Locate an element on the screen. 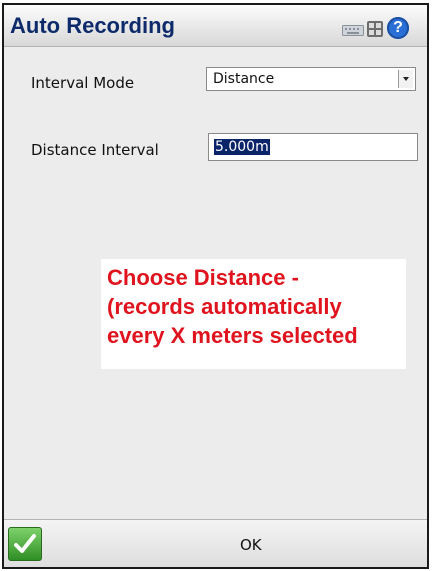  grid-icon is located at coordinates (375, 29).